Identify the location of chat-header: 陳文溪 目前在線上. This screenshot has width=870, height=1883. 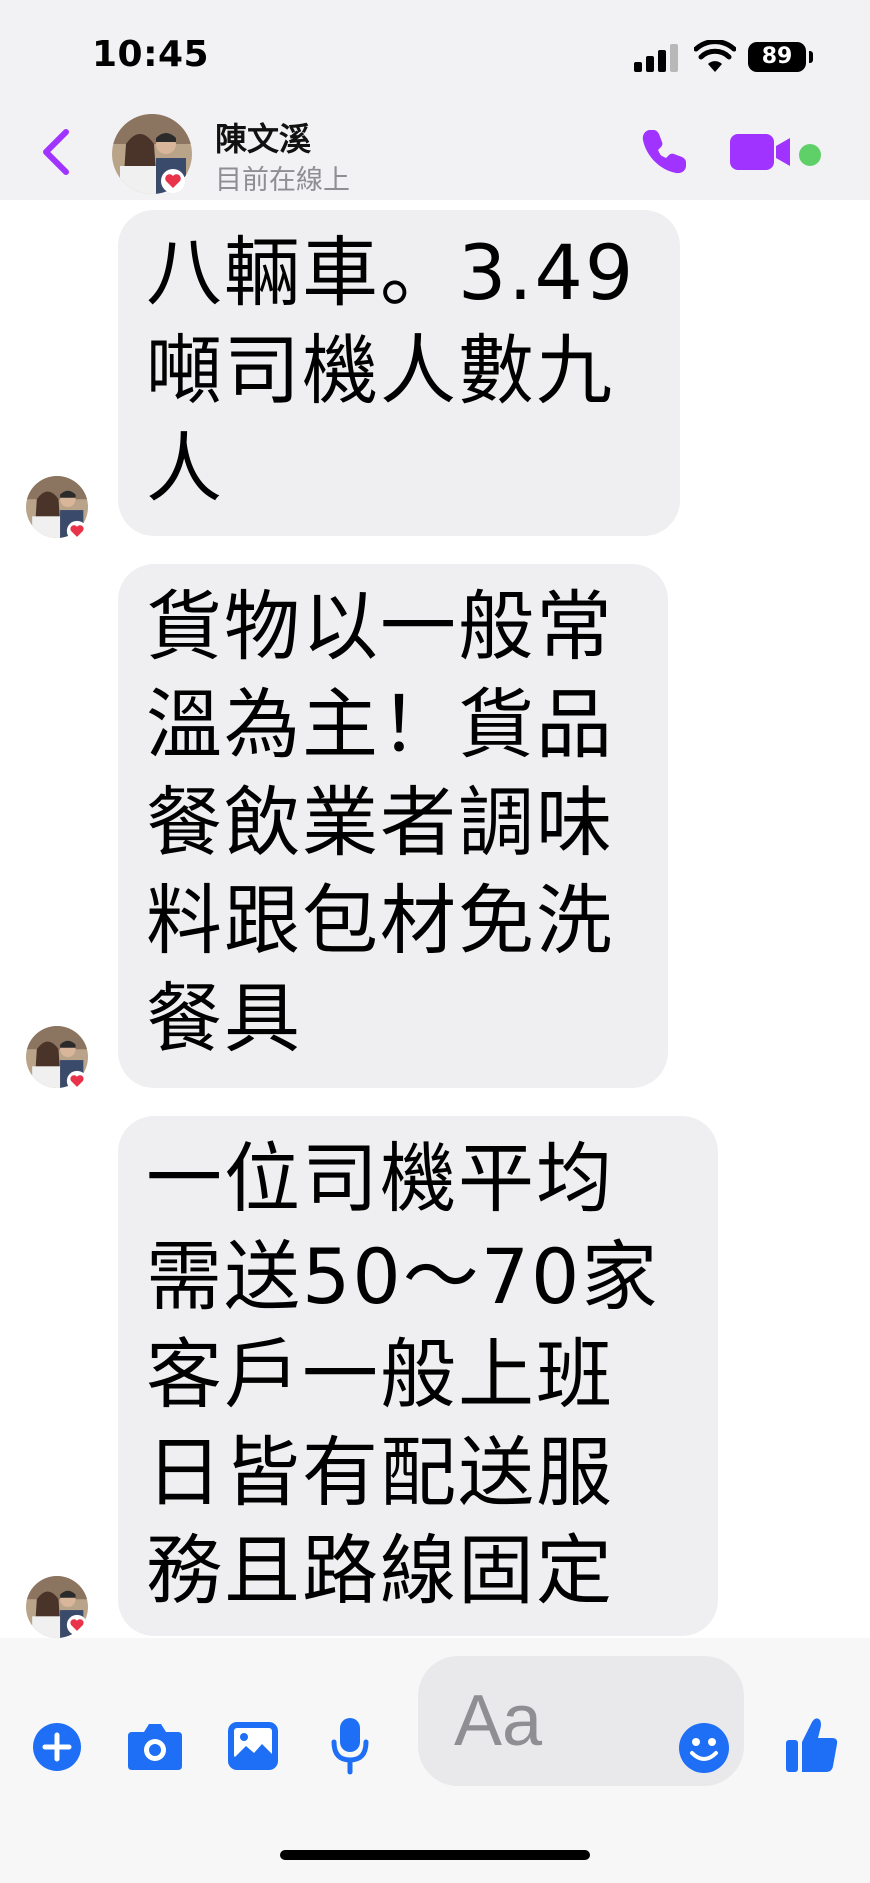
(435, 150).